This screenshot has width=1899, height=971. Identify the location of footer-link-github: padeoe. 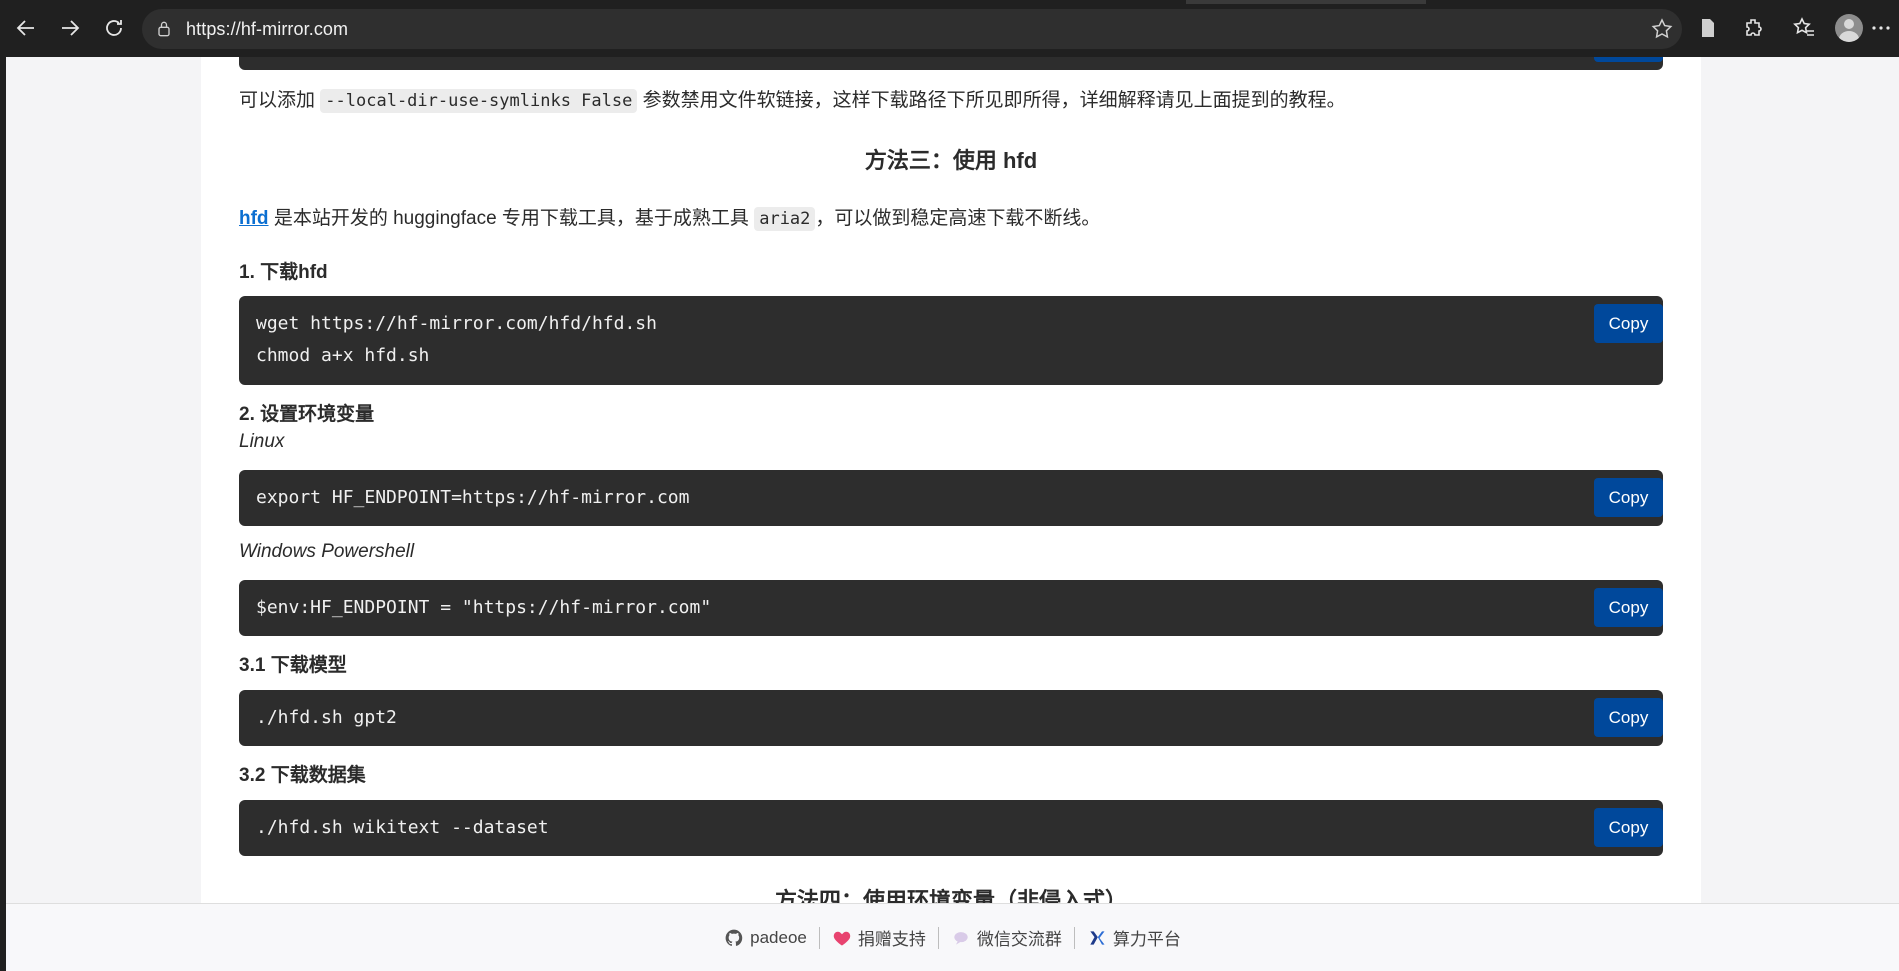
(765, 938).